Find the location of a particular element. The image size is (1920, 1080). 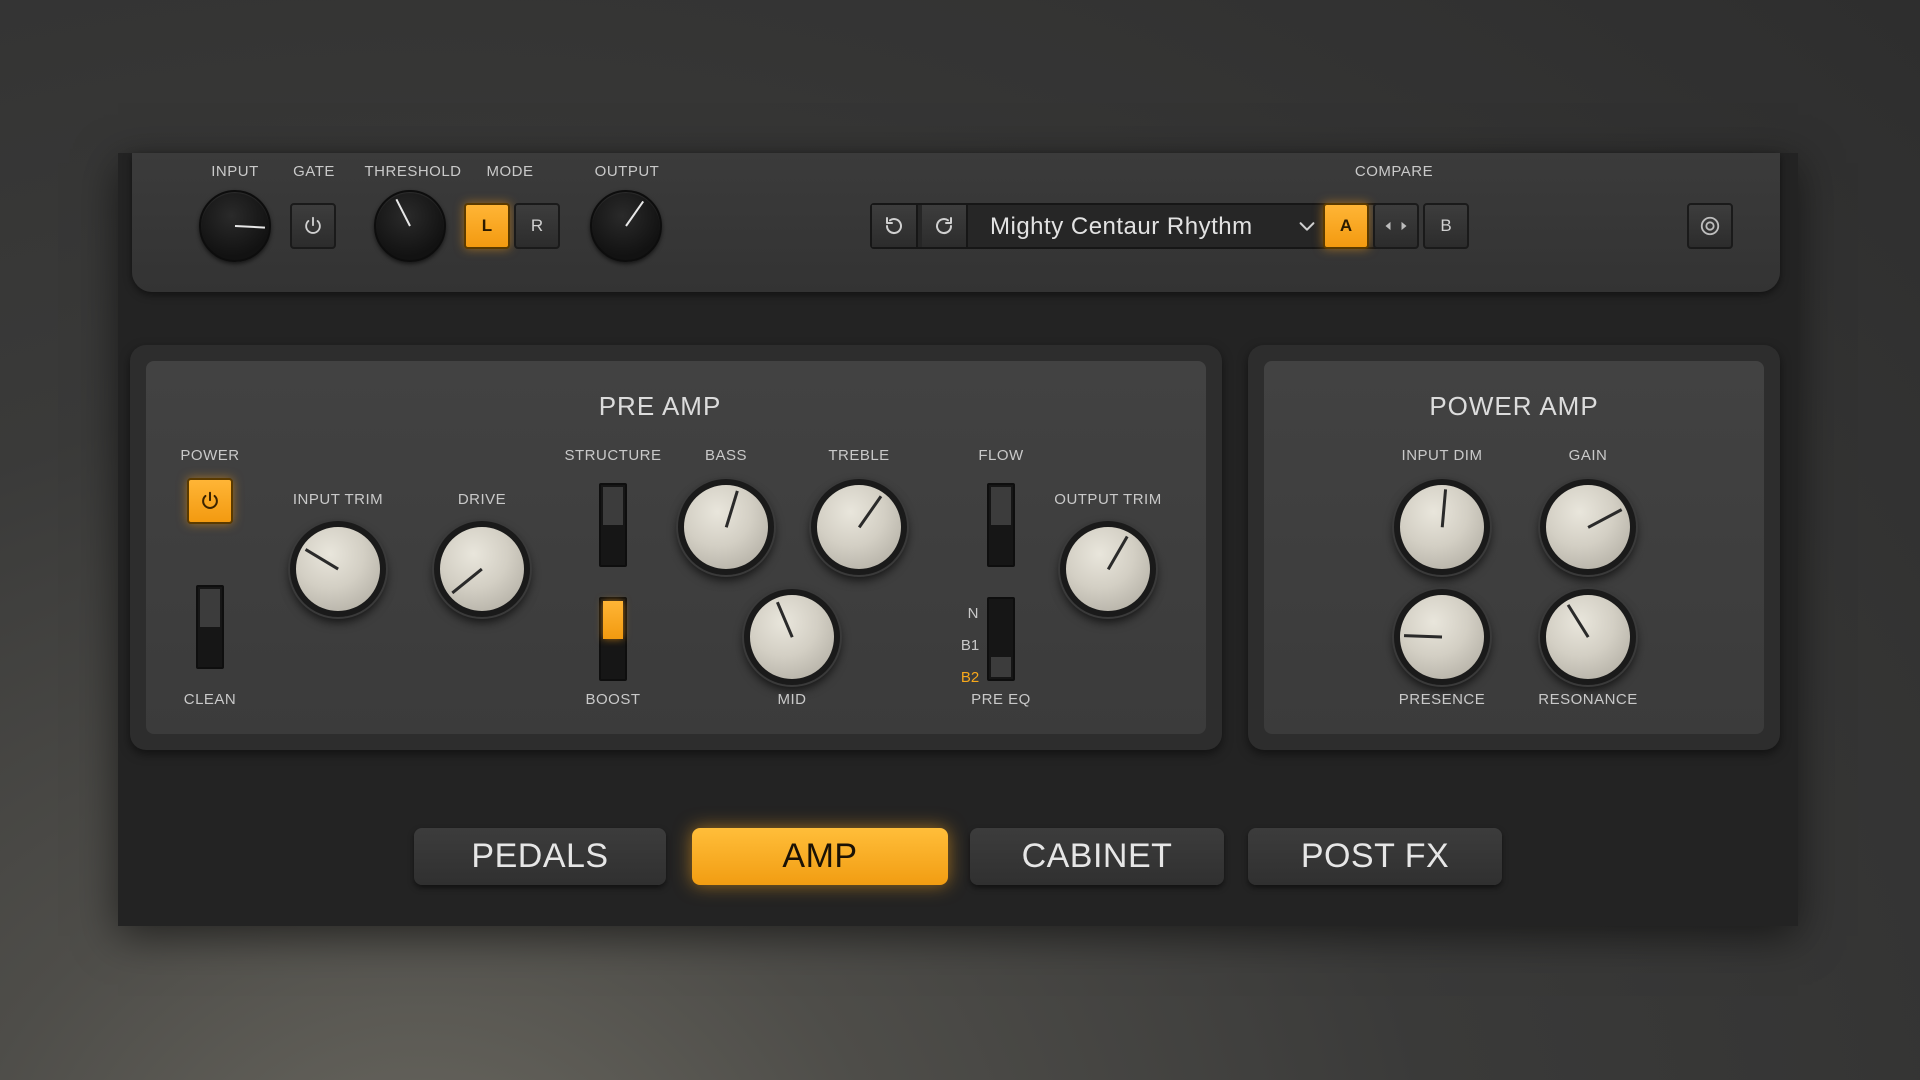

clean-label: CLEAN is located at coordinates (210, 699).